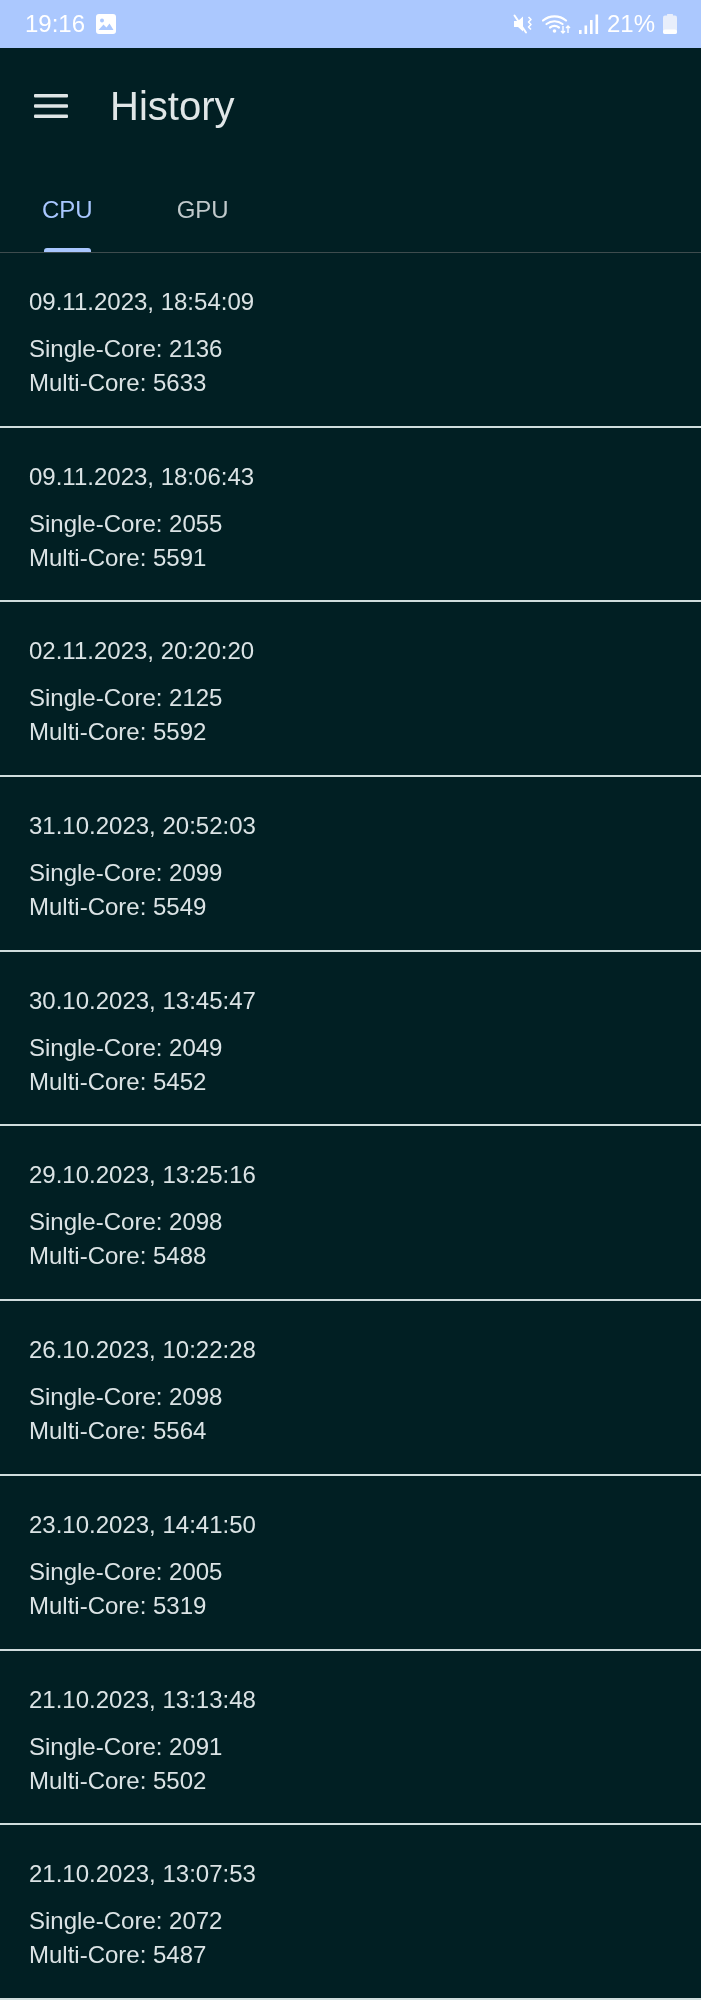 The height and width of the screenshot is (2000, 701). Describe the element at coordinates (142, 1524) in the screenshot. I see `result-date: 23.10.2023, 14:41:50` at that location.